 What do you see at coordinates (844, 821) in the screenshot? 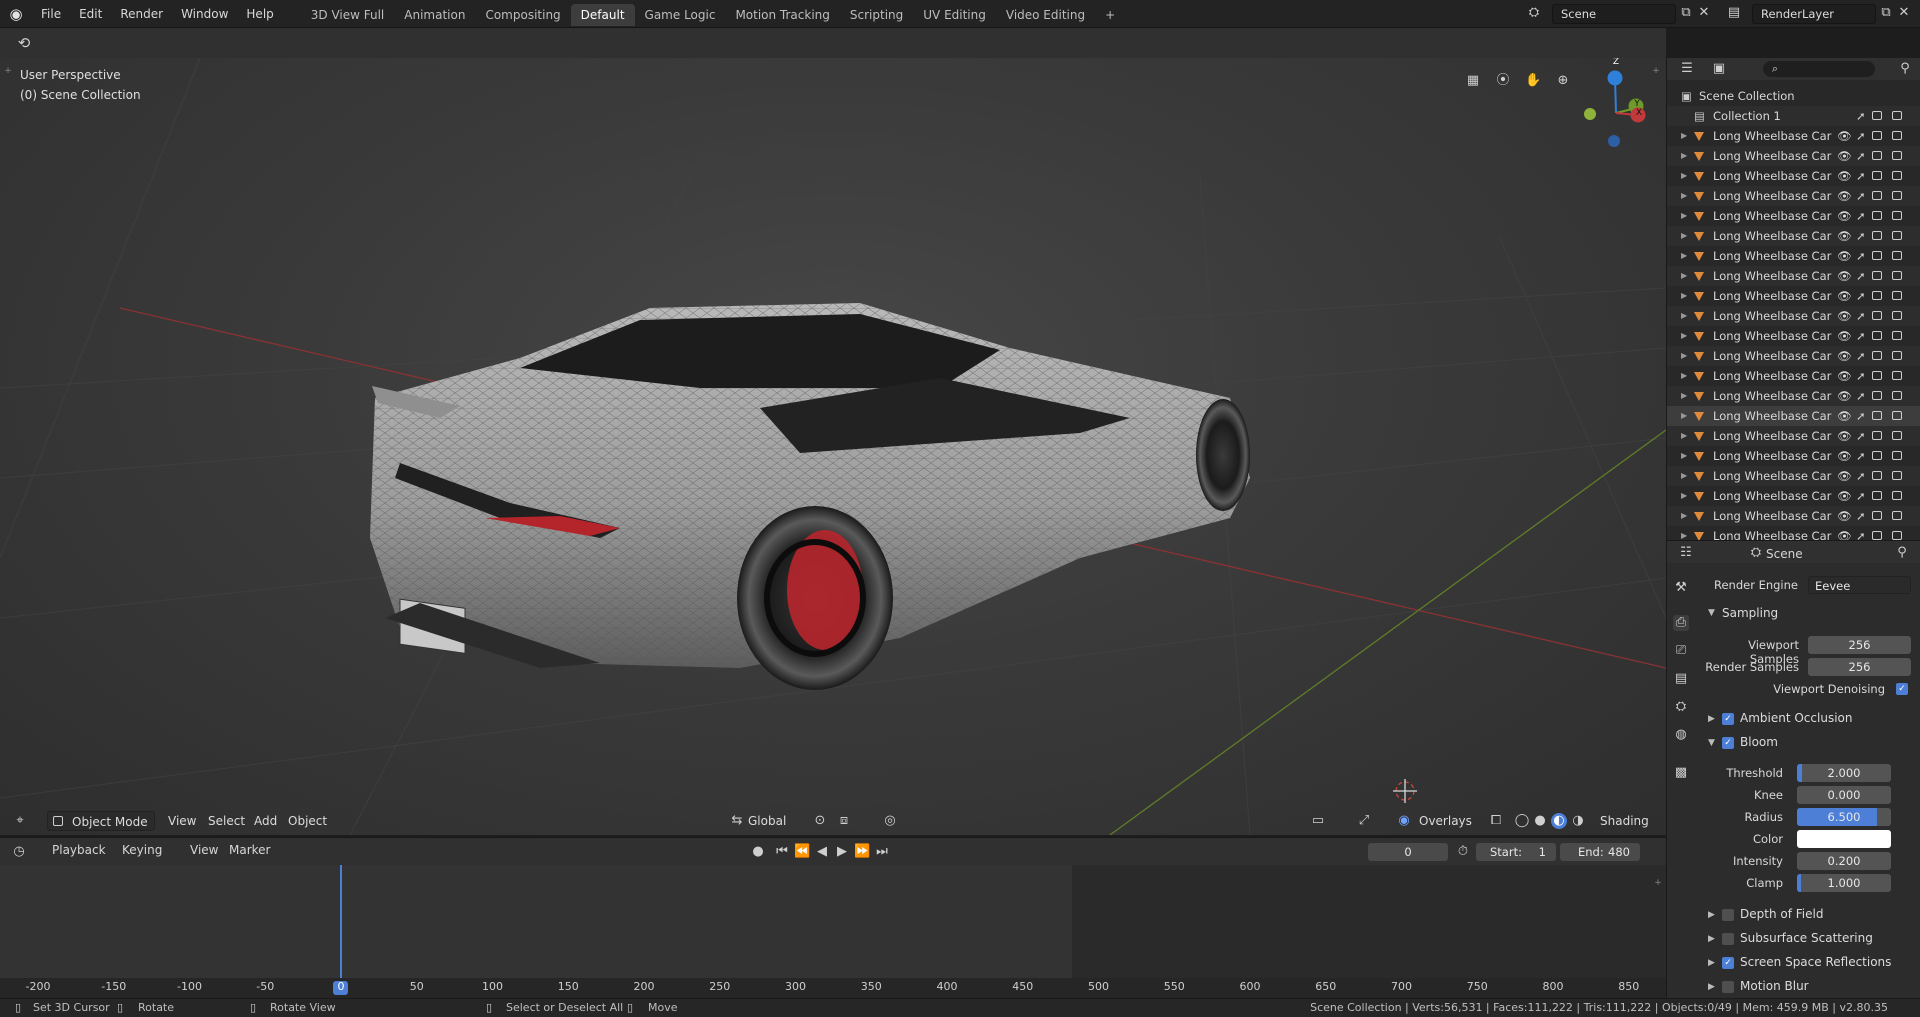
I see `snap-icon: ⧈` at bounding box center [844, 821].